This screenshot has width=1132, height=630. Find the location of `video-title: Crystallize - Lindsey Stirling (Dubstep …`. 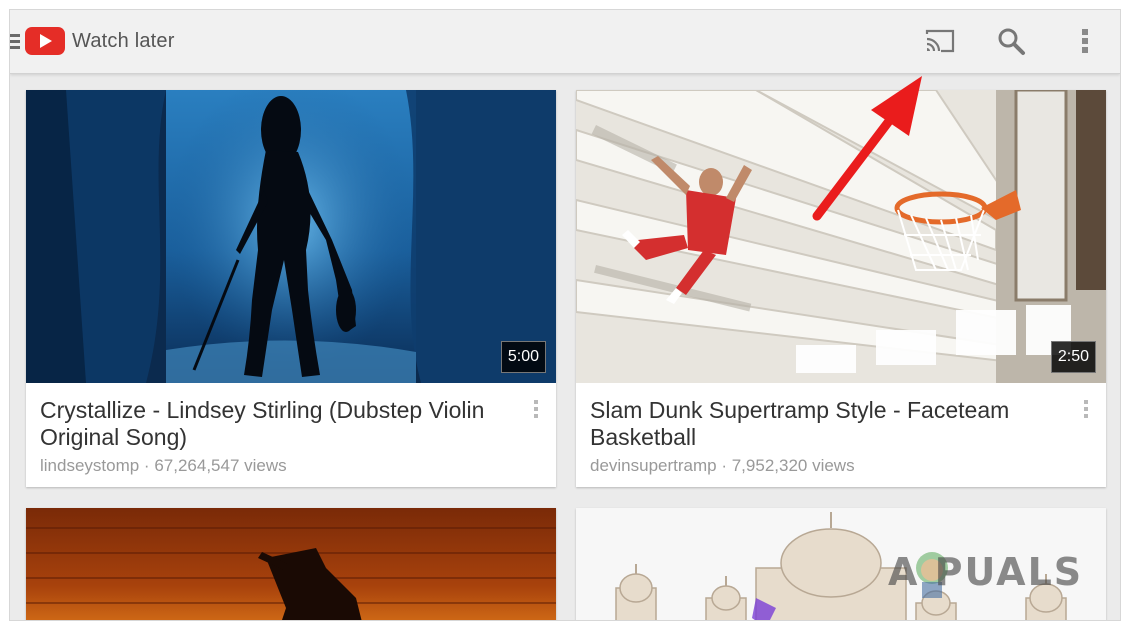

video-title: Crystallize - Lindsey Stirling (Dubstep … is located at coordinates (270, 424).